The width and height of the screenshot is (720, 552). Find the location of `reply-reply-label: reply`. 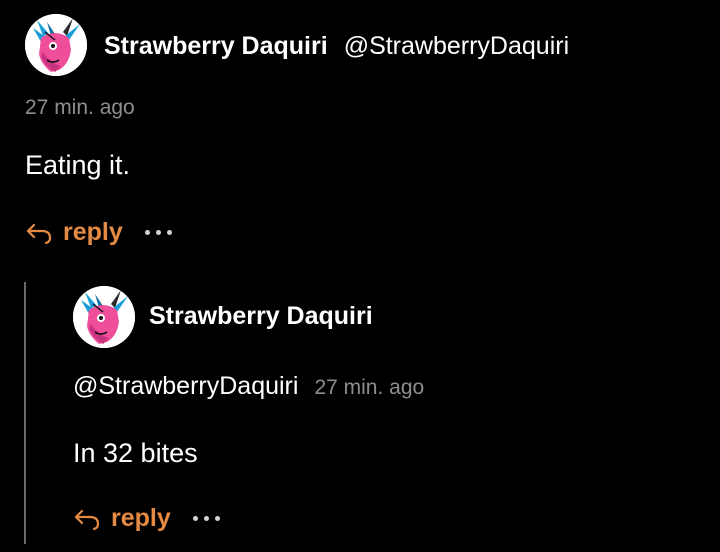

reply-reply-label: reply is located at coordinates (141, 518).